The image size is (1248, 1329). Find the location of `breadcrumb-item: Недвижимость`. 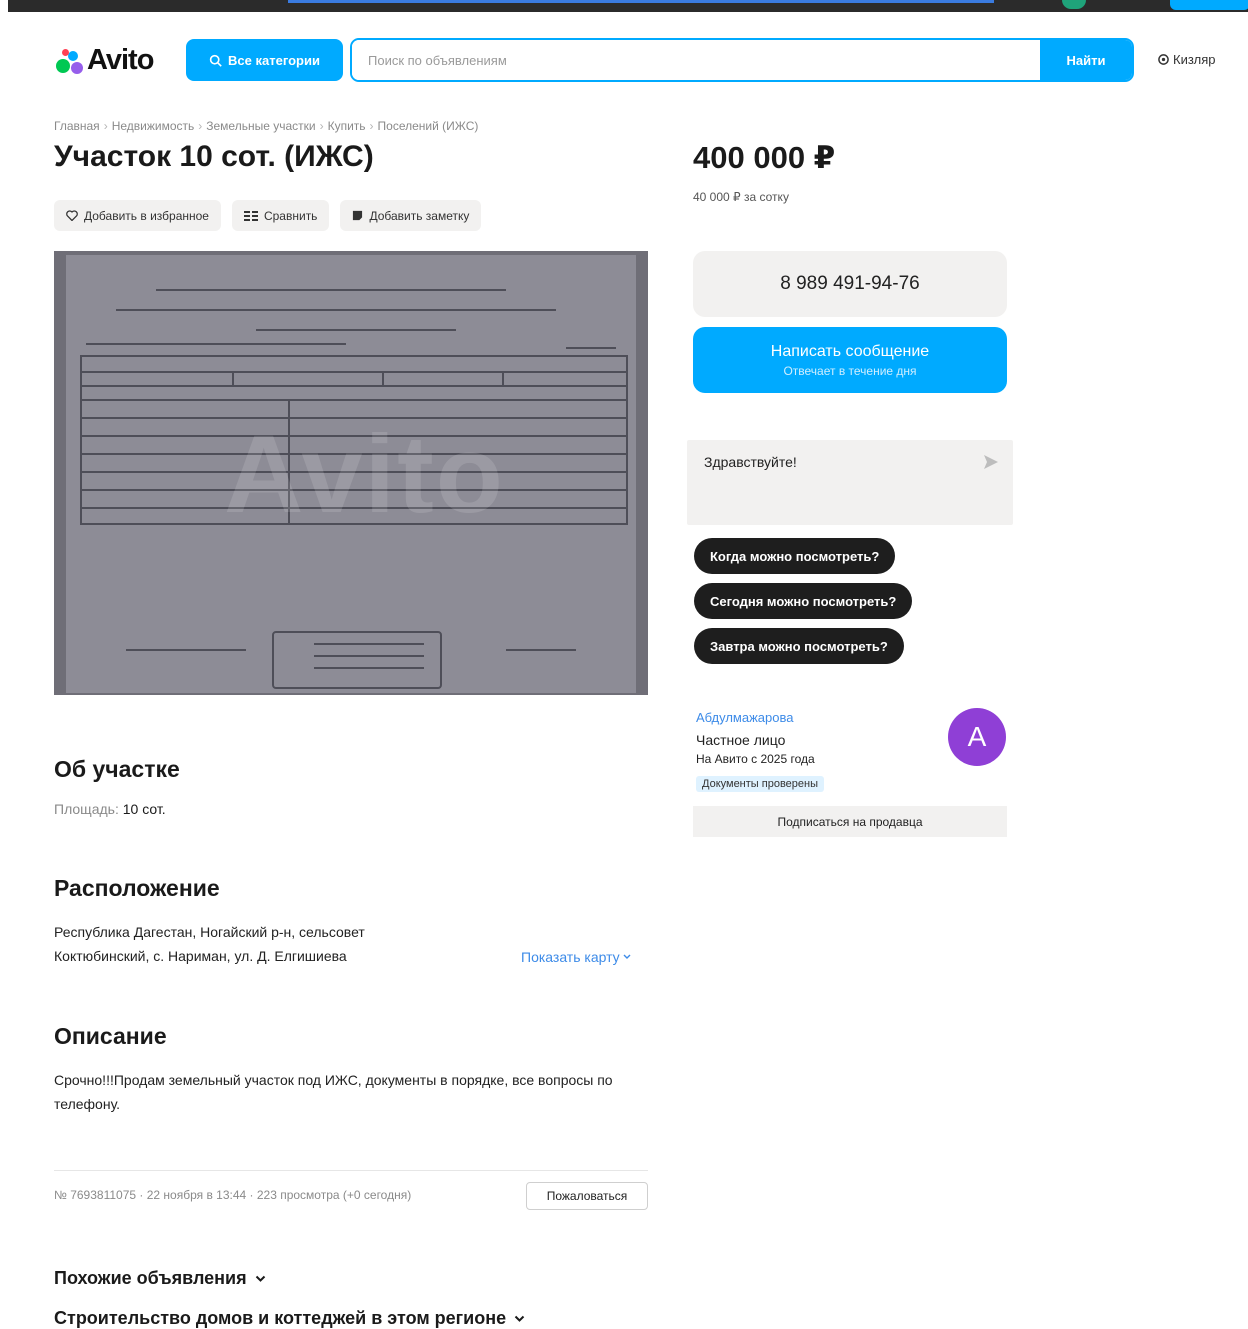

breadcrumb-item: Недвижимость is located at coordinates (153, 126).